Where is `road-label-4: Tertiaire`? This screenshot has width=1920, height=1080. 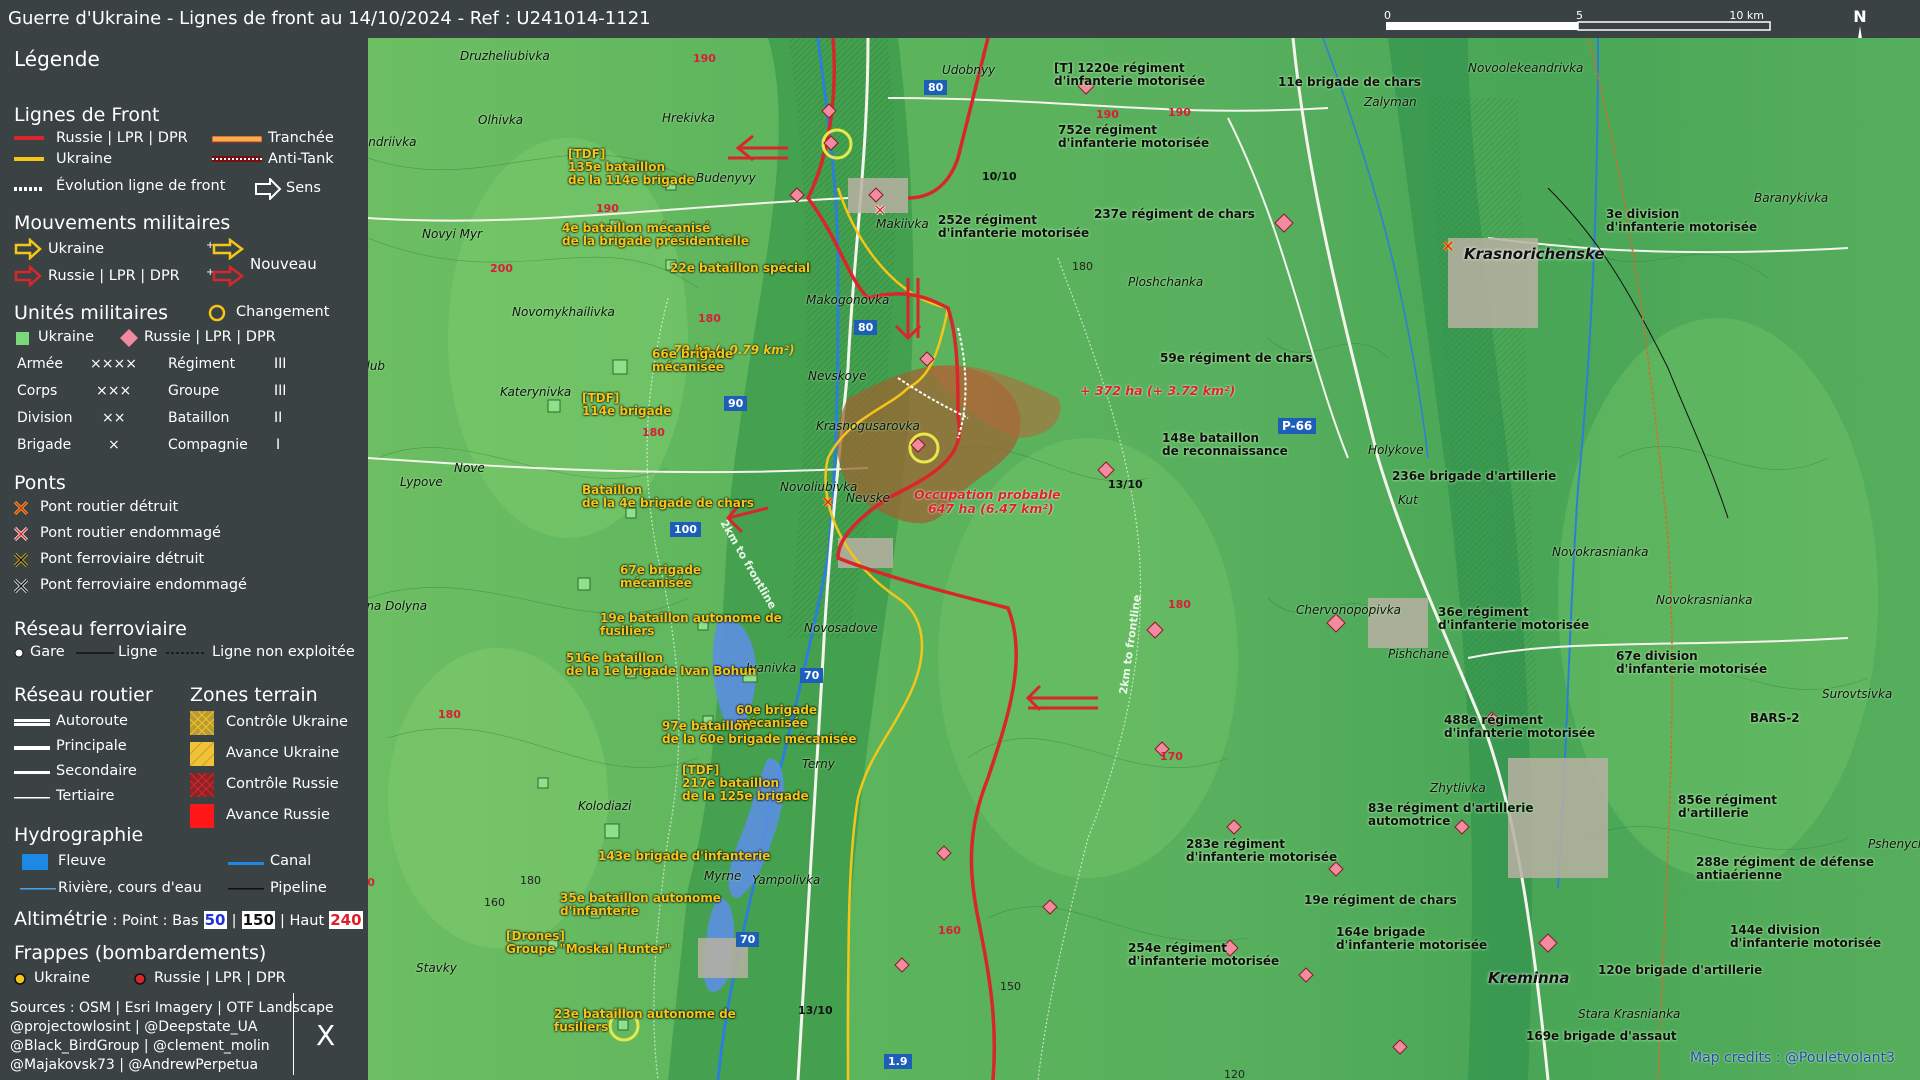 road-label-4: Tertiaire is located at coordinates (85, 796).